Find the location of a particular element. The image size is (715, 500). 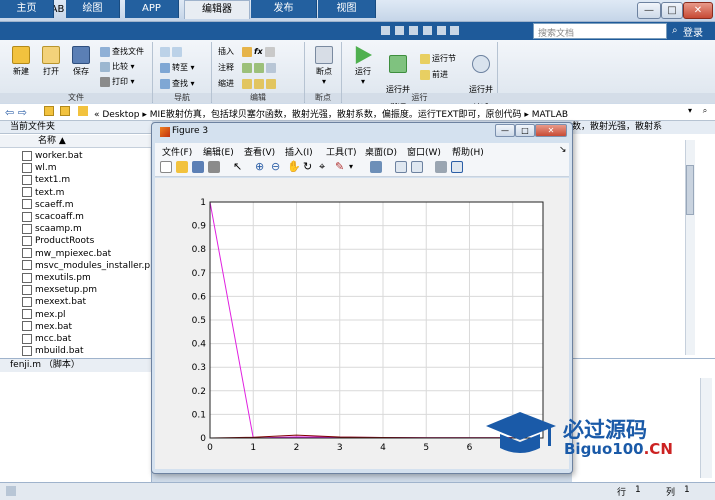

tab-editor: 编辑器 is located at coordinates (217, 9).